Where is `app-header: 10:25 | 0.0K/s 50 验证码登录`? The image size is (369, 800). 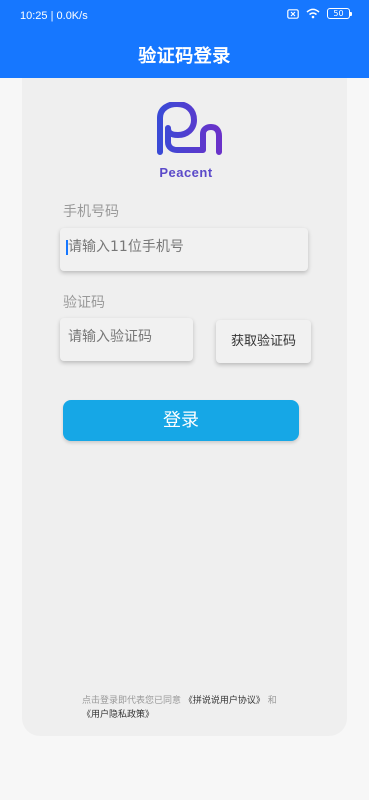 app-header: 10:25 | 0.0K/s 50 验证码登录 is located at coordinates (184, 39).